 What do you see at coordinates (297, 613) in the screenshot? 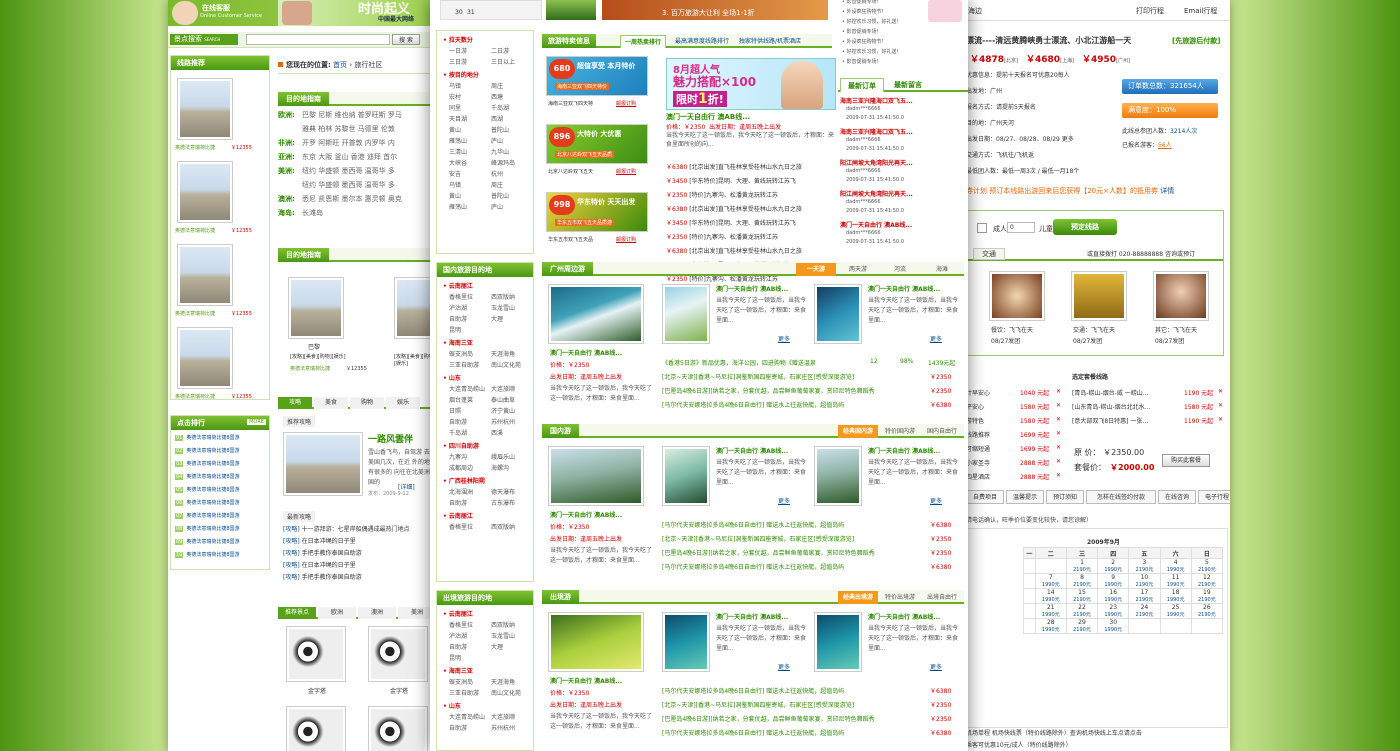
I see `spot-tab: 推荐景点` at bounding box center [297, 613].